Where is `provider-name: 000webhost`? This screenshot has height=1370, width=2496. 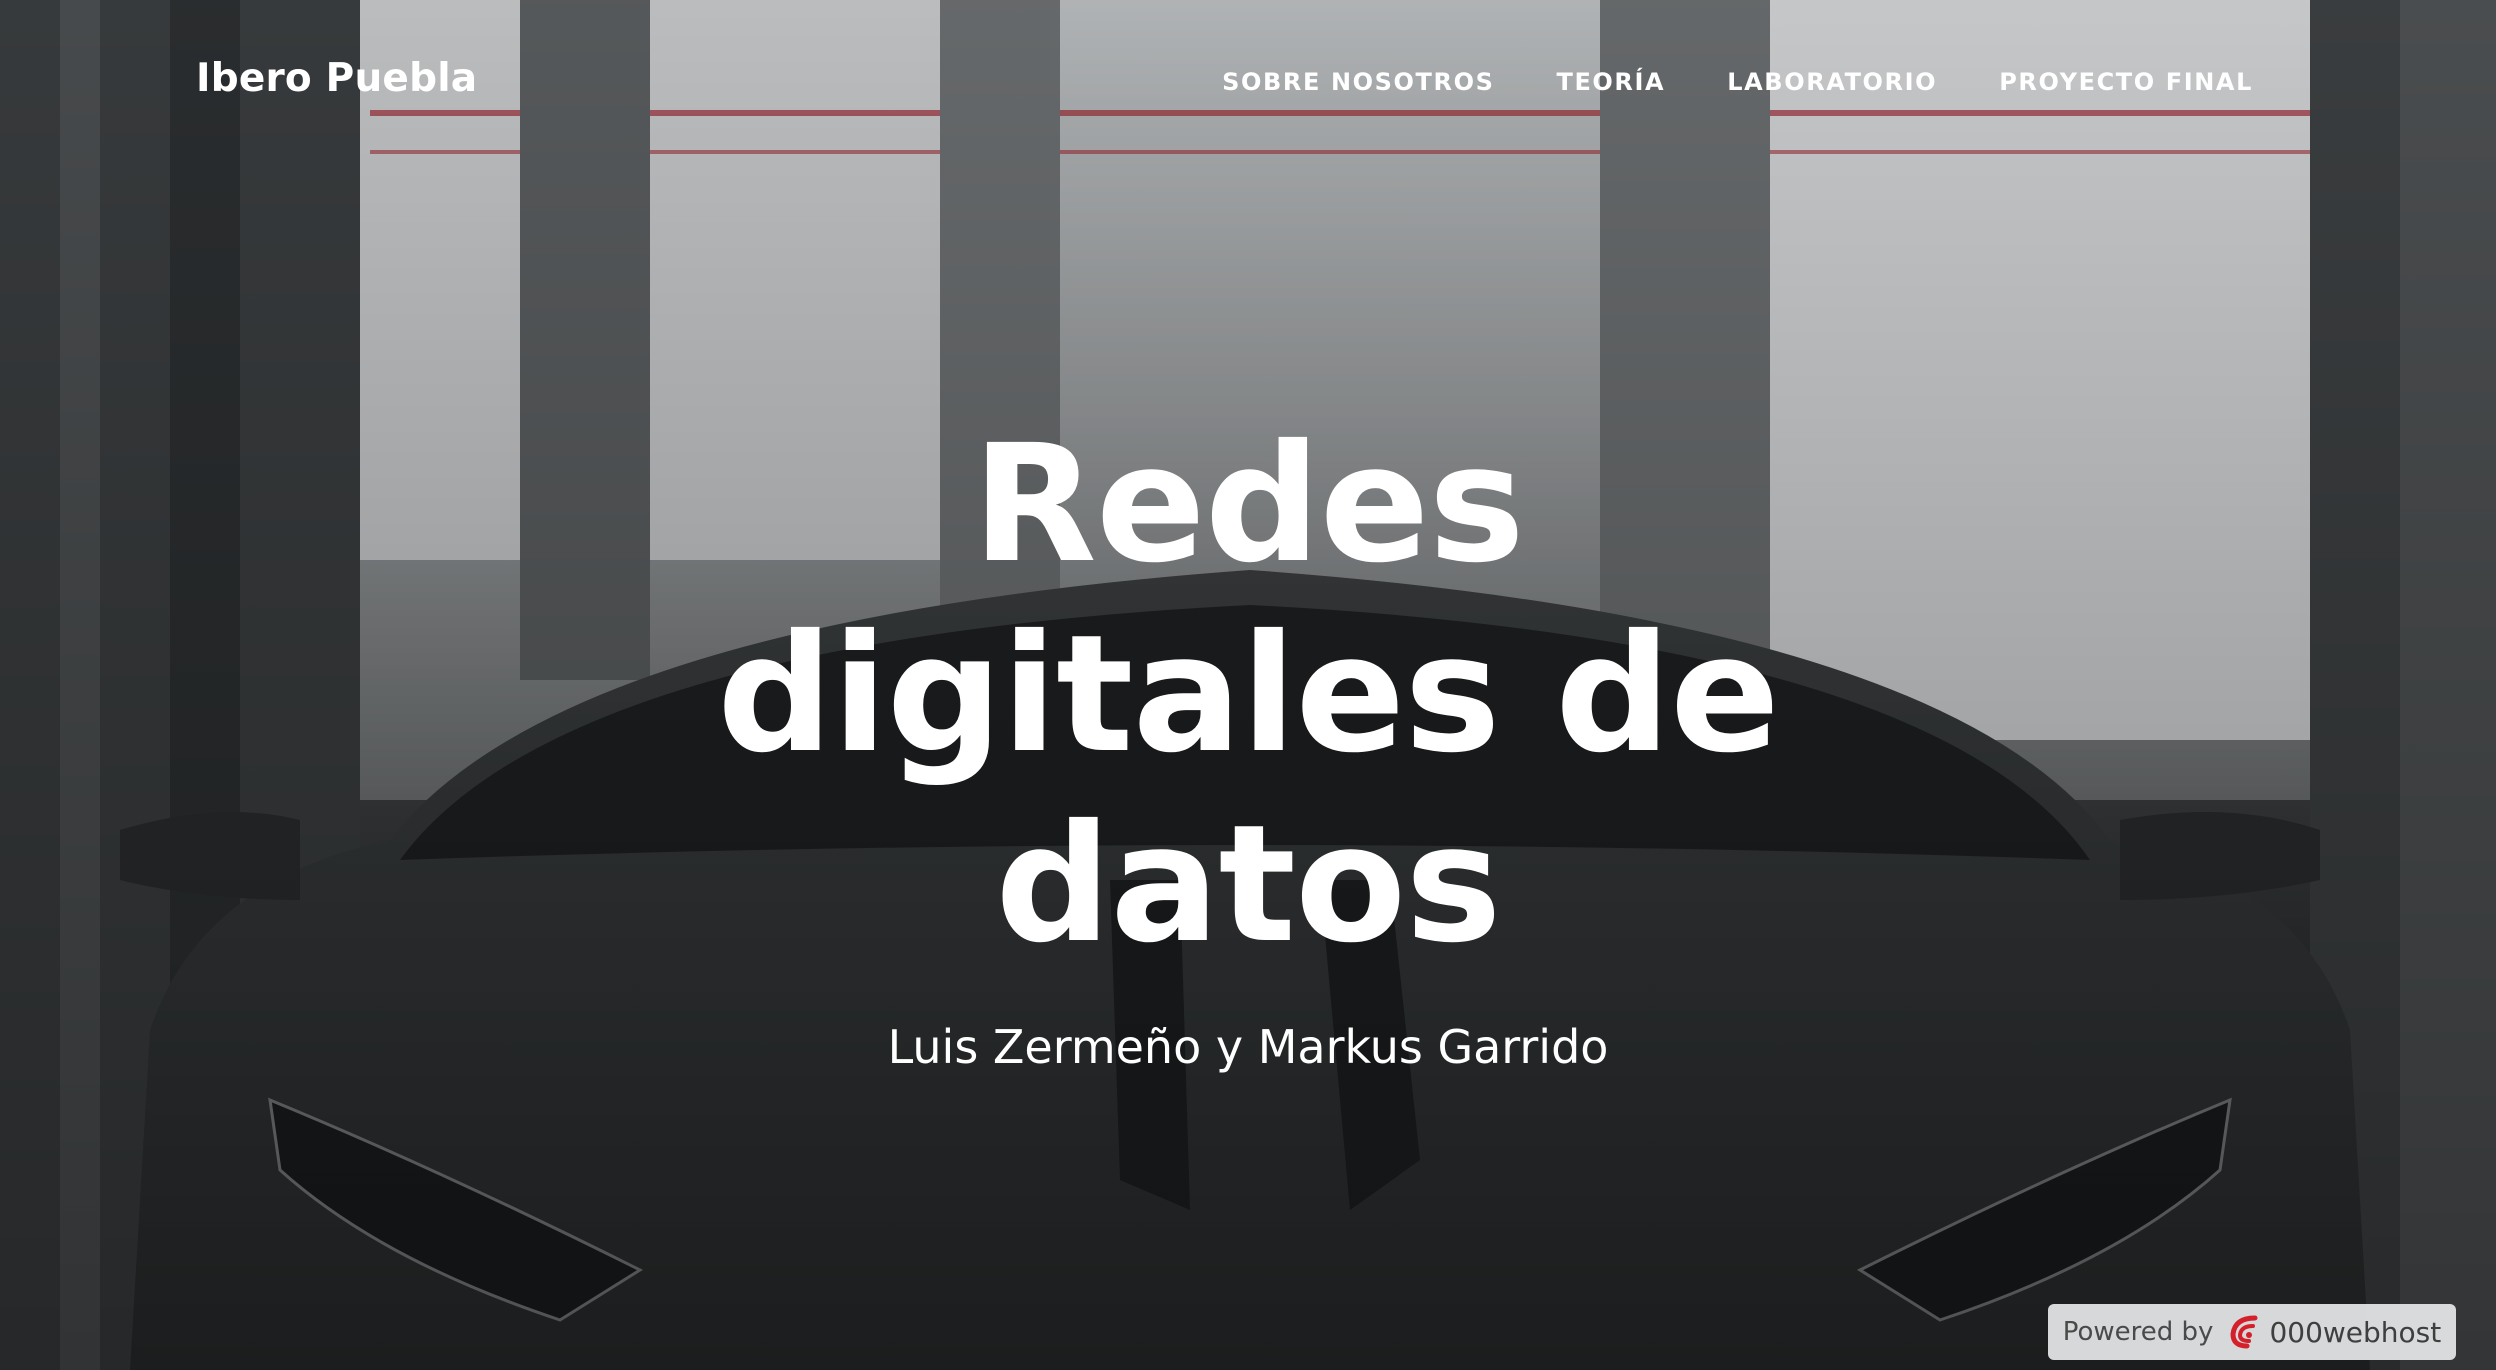
provider-name: 000webhost is located at coordinates (2355, 1332).